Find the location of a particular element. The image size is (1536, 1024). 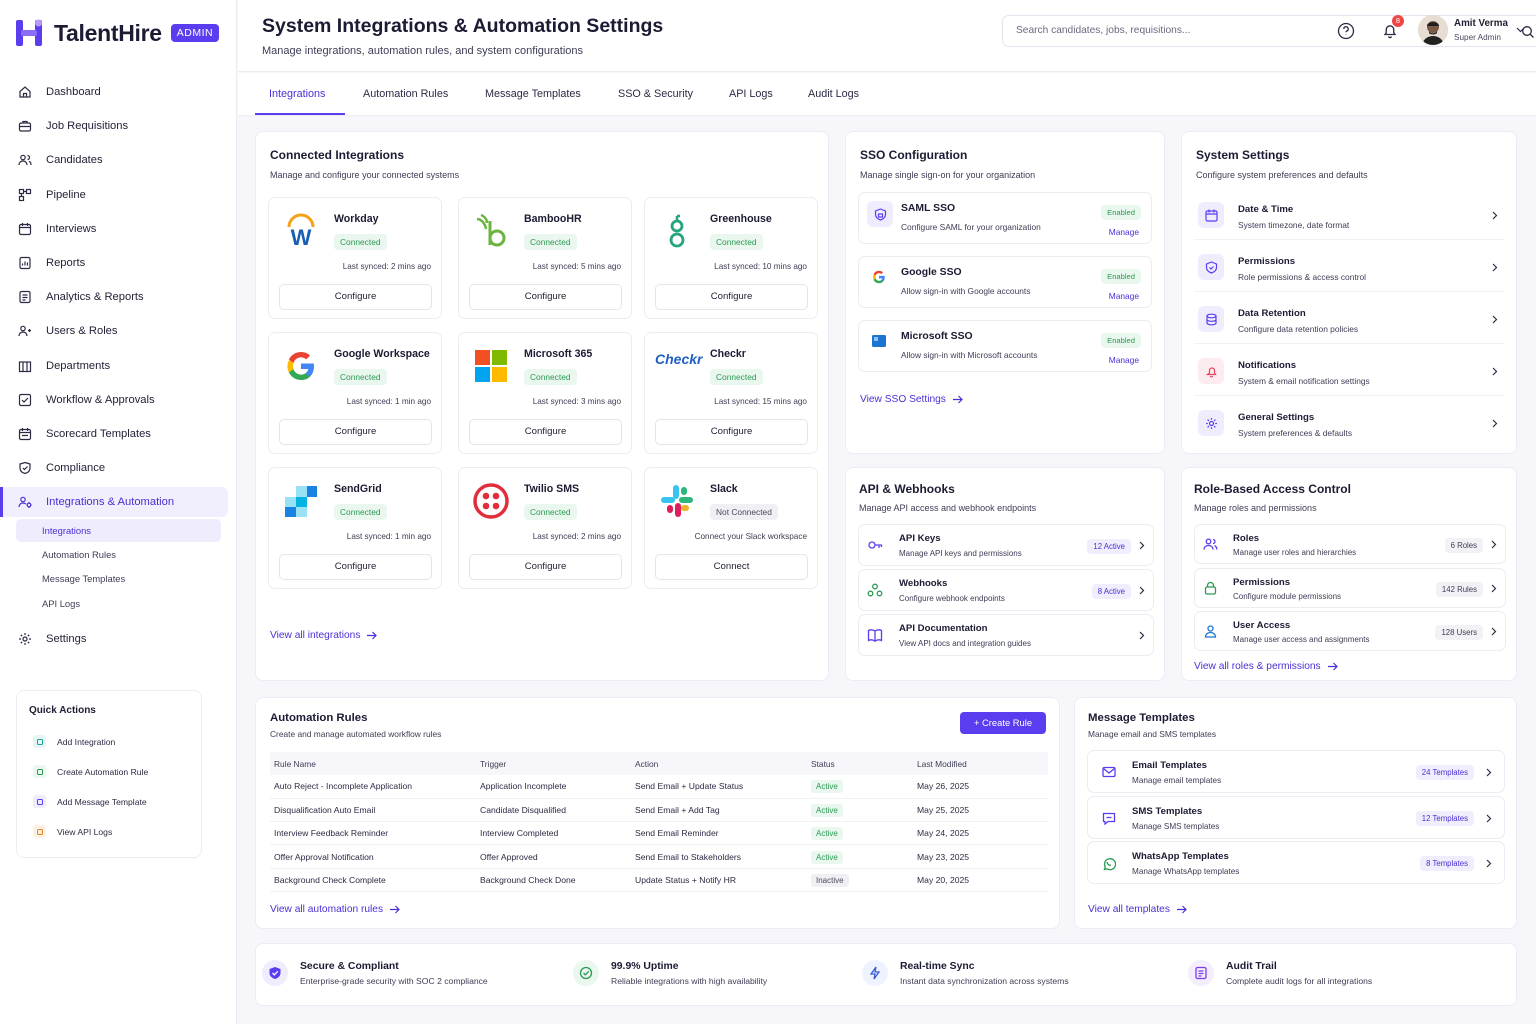

count-badge: 8 Active is located at coordinates (1111, 591).